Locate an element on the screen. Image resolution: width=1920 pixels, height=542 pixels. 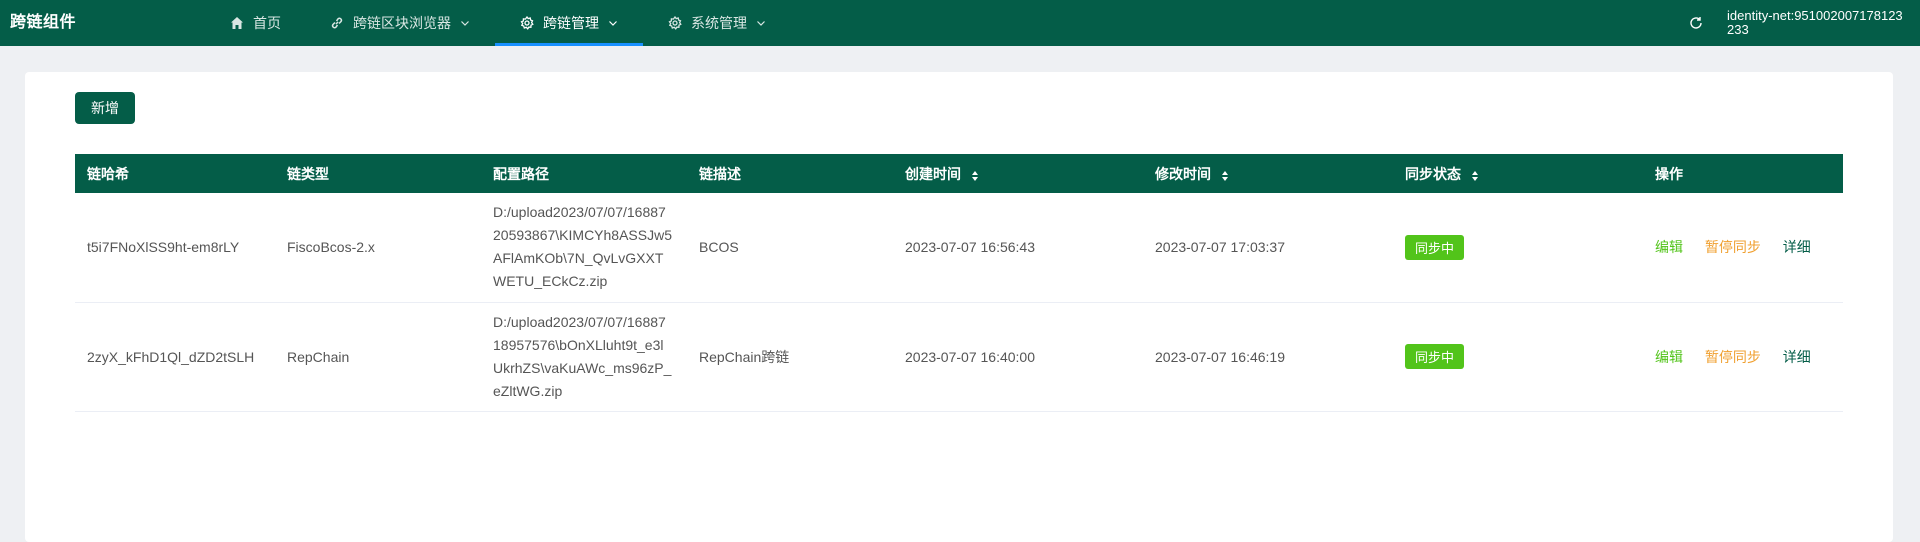
cell-created: 2023-07-07 16:56:43 is located at coordinates (970, 247).